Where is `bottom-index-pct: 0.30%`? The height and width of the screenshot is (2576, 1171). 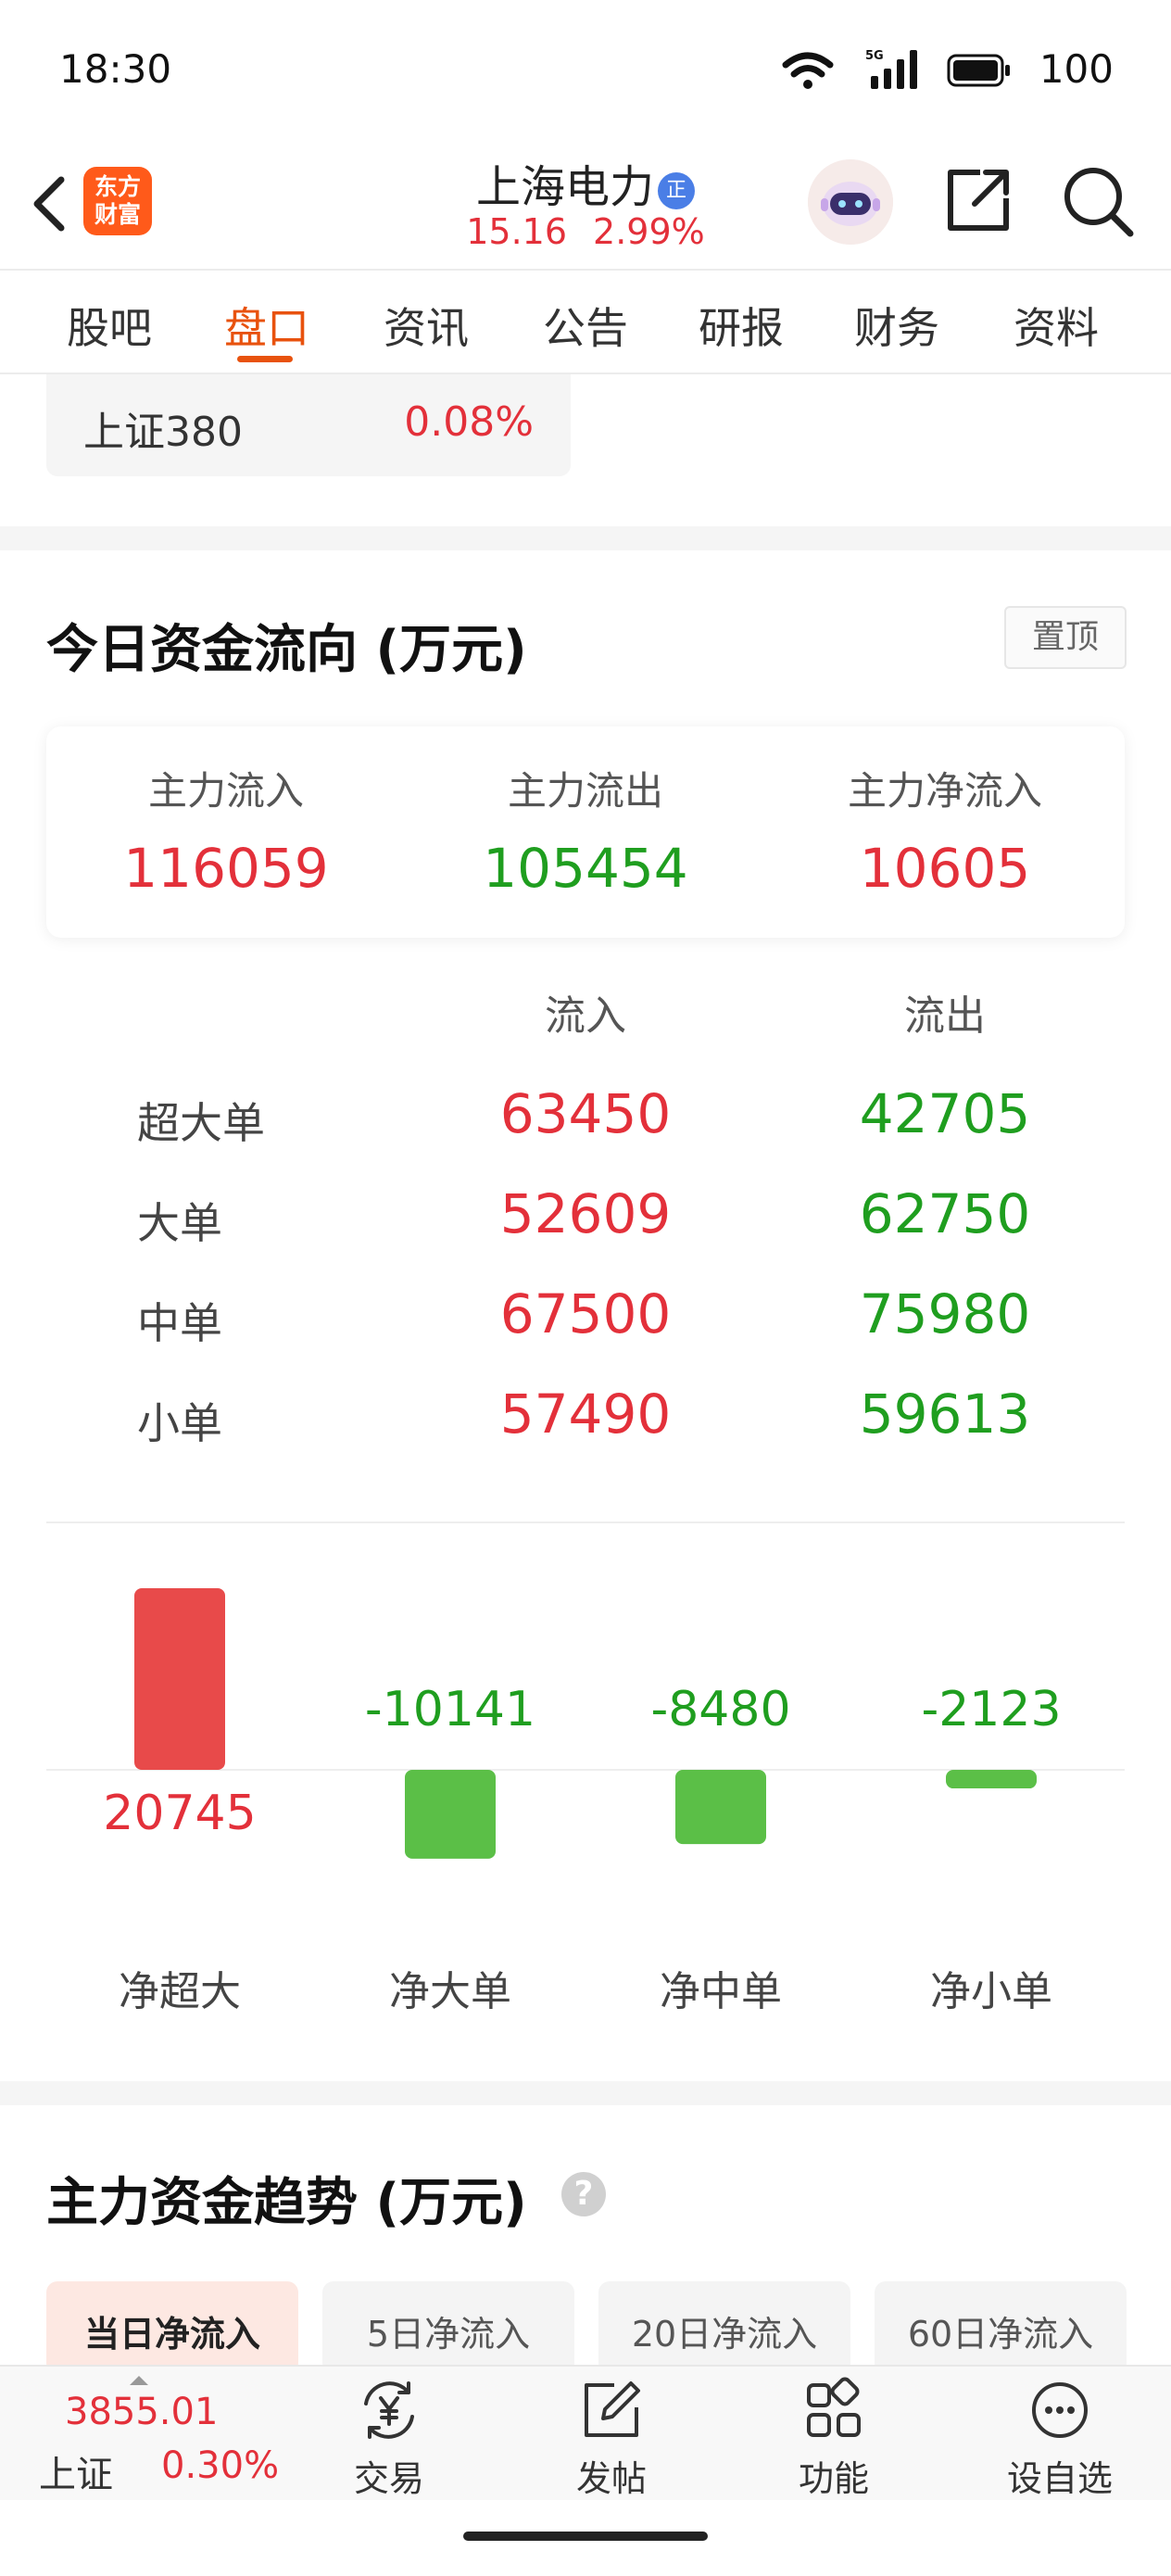
bottom-index-pct: 0.30% is located at coordinates (220, 2465).